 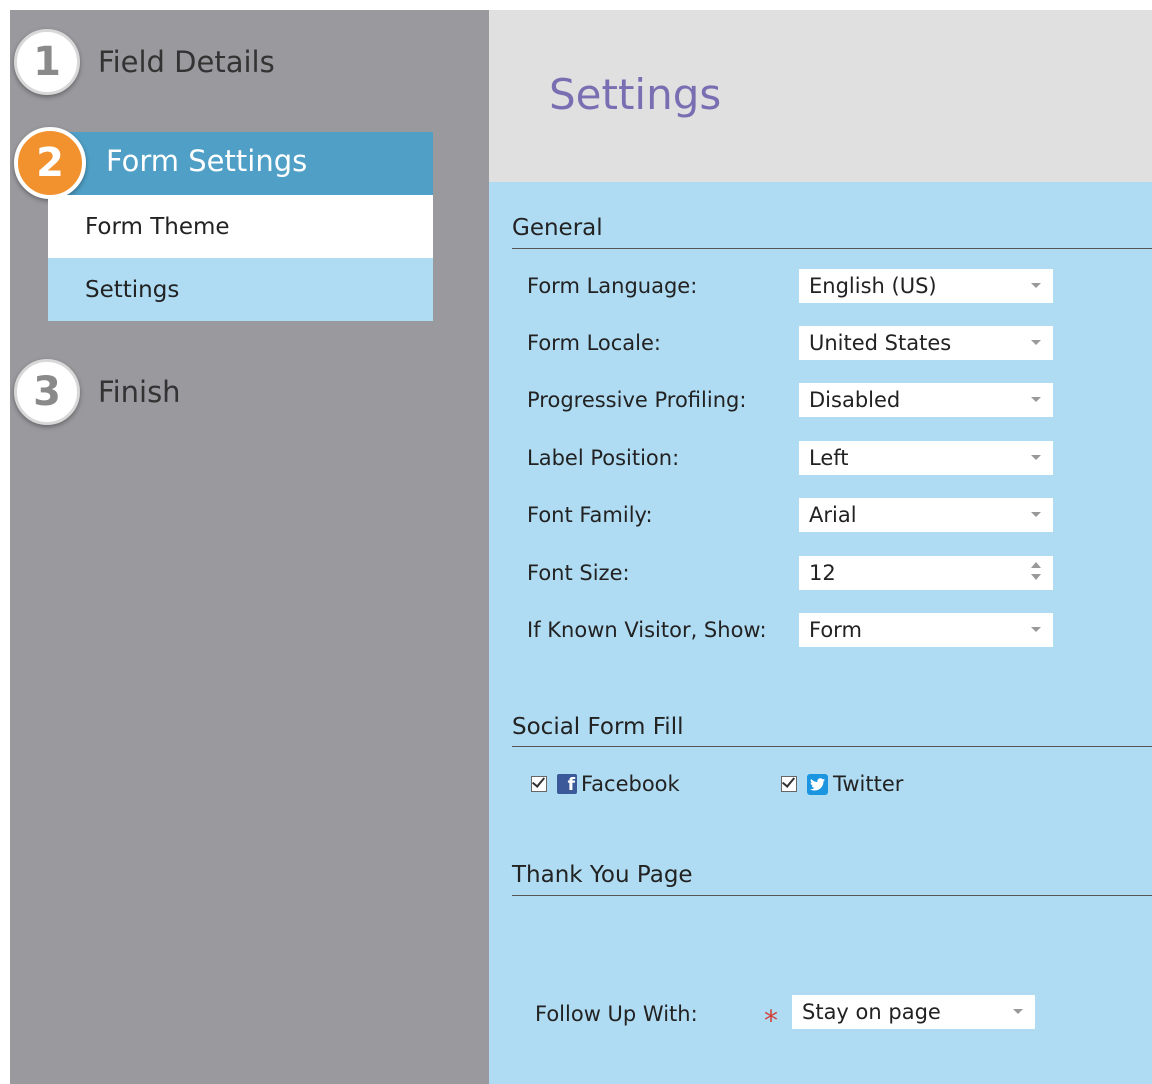 What do you see at coordinates (868, 784) in the screenshot?
I see `twitter-label: Twitter` at bounding box center [868, 784].